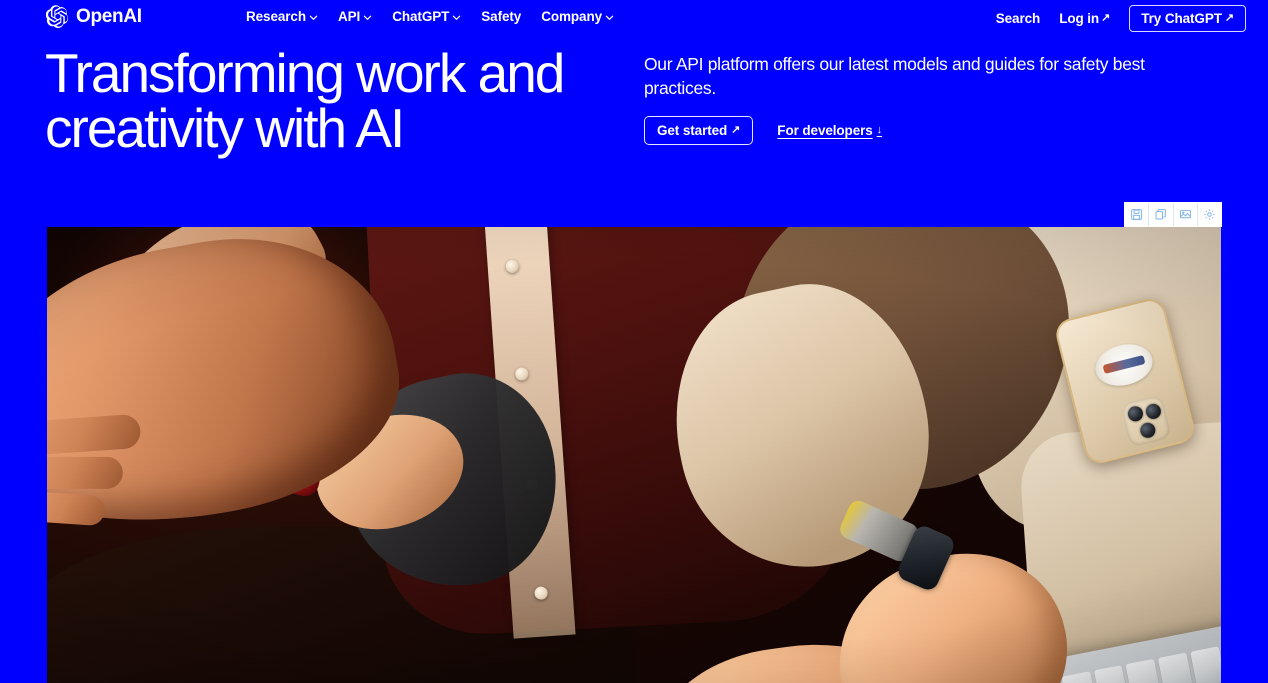 Image resolution: width=1268 pixels, height=683 pixels. What do you see at coordinates (349, 16) in the screenshot?
I see `nav-item-label: API` at bounding box center [349, 16].